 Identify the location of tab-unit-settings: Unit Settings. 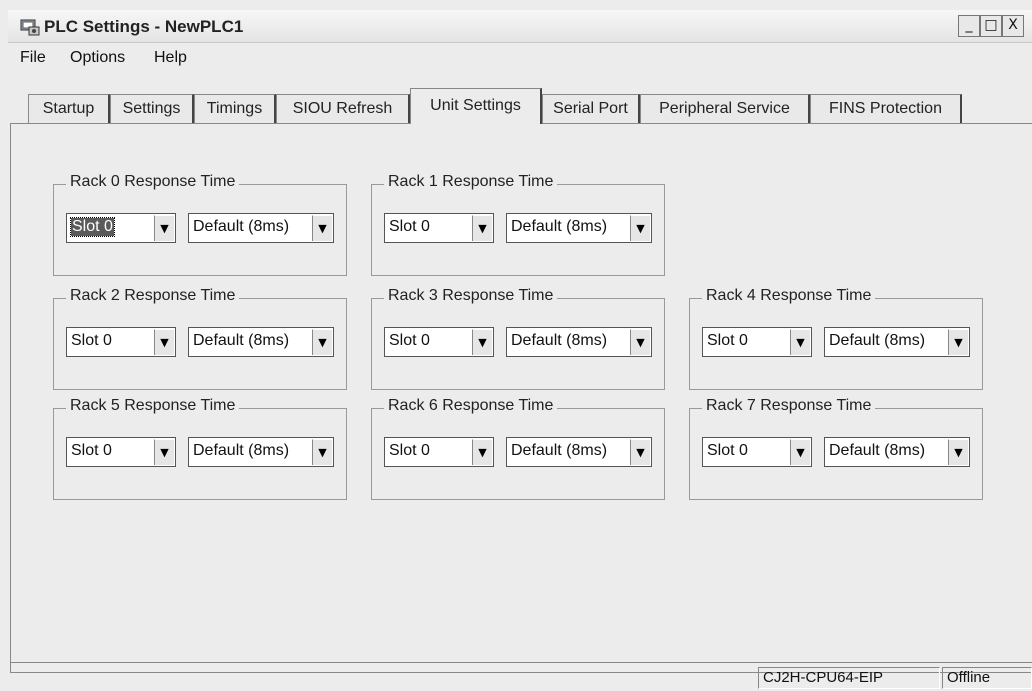
(476, 106).